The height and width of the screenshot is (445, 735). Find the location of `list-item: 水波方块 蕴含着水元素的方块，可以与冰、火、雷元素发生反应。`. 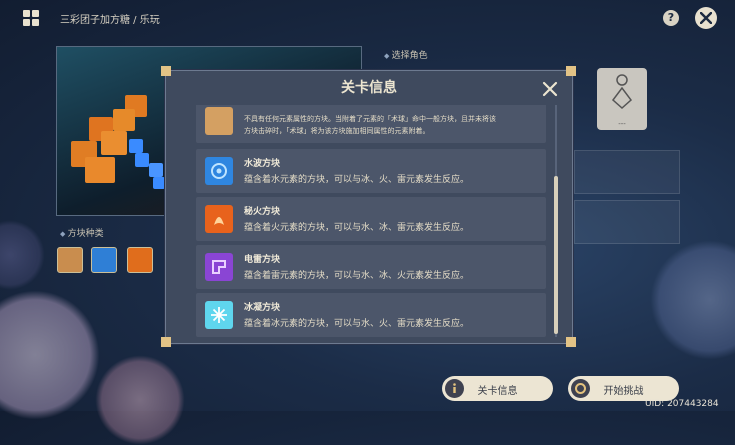

list-item: 水波方块 蕴含着水元素的方块，可以与冰、火、雷元素发生反应。 is located at coordinates (371, 171).